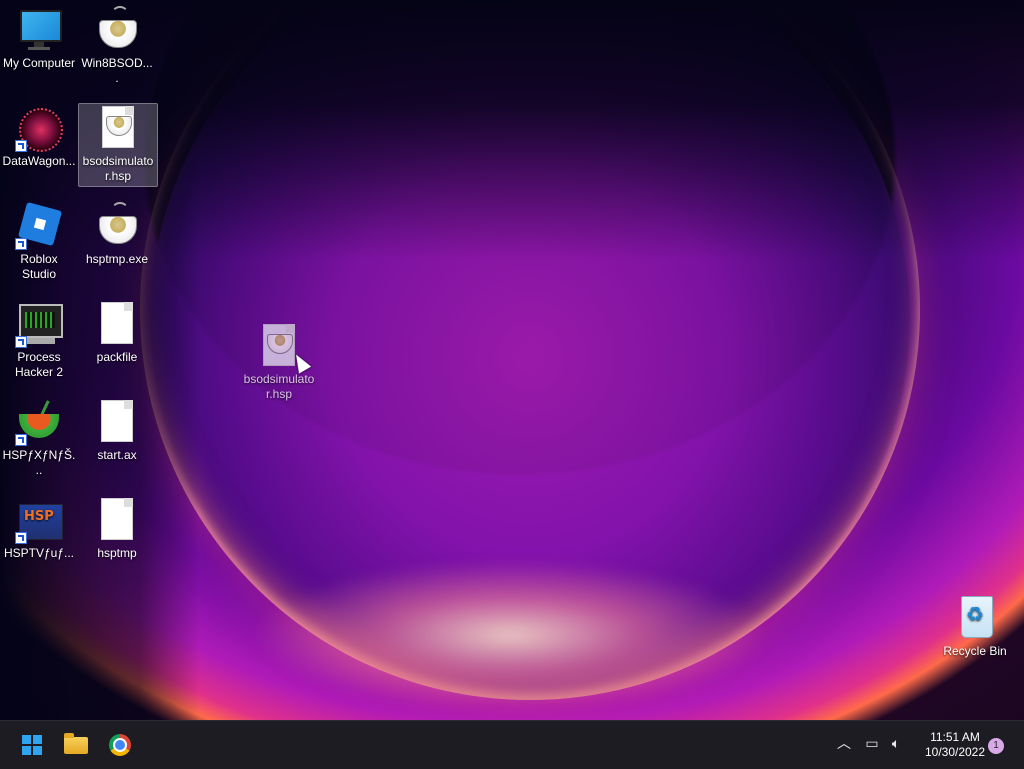 This screenshot has width=1024, height=769. I want to click on hsp-file-icon, so click(118, 128).